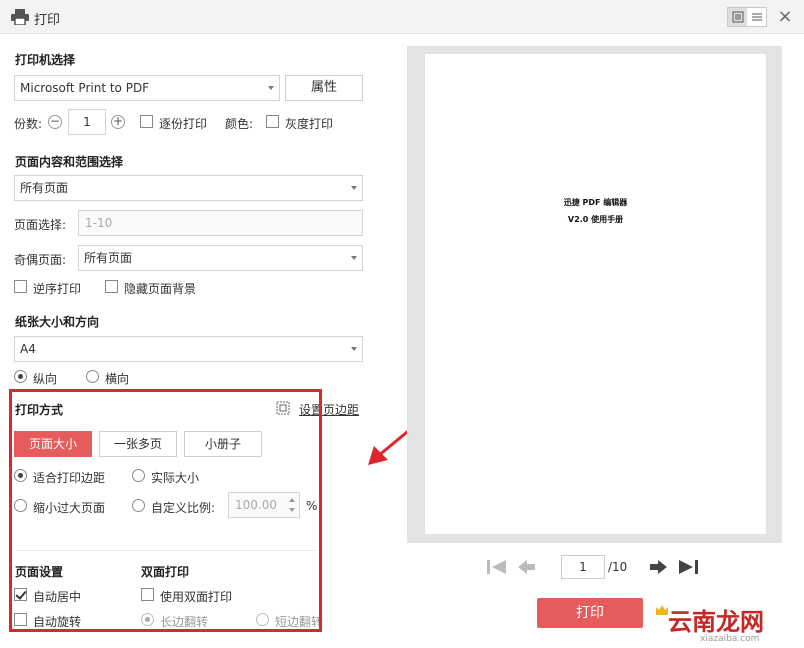  I want to click on percent-label: %, so click(312, 506).